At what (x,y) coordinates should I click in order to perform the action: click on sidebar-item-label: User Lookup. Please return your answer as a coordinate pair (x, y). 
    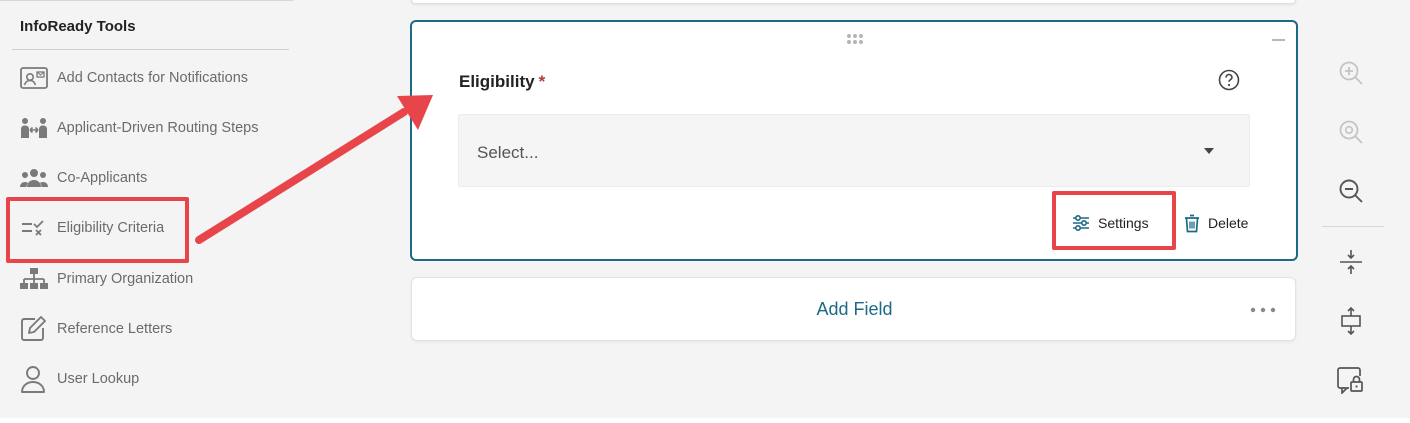
    Looking at the image, I should click on (98, 379).